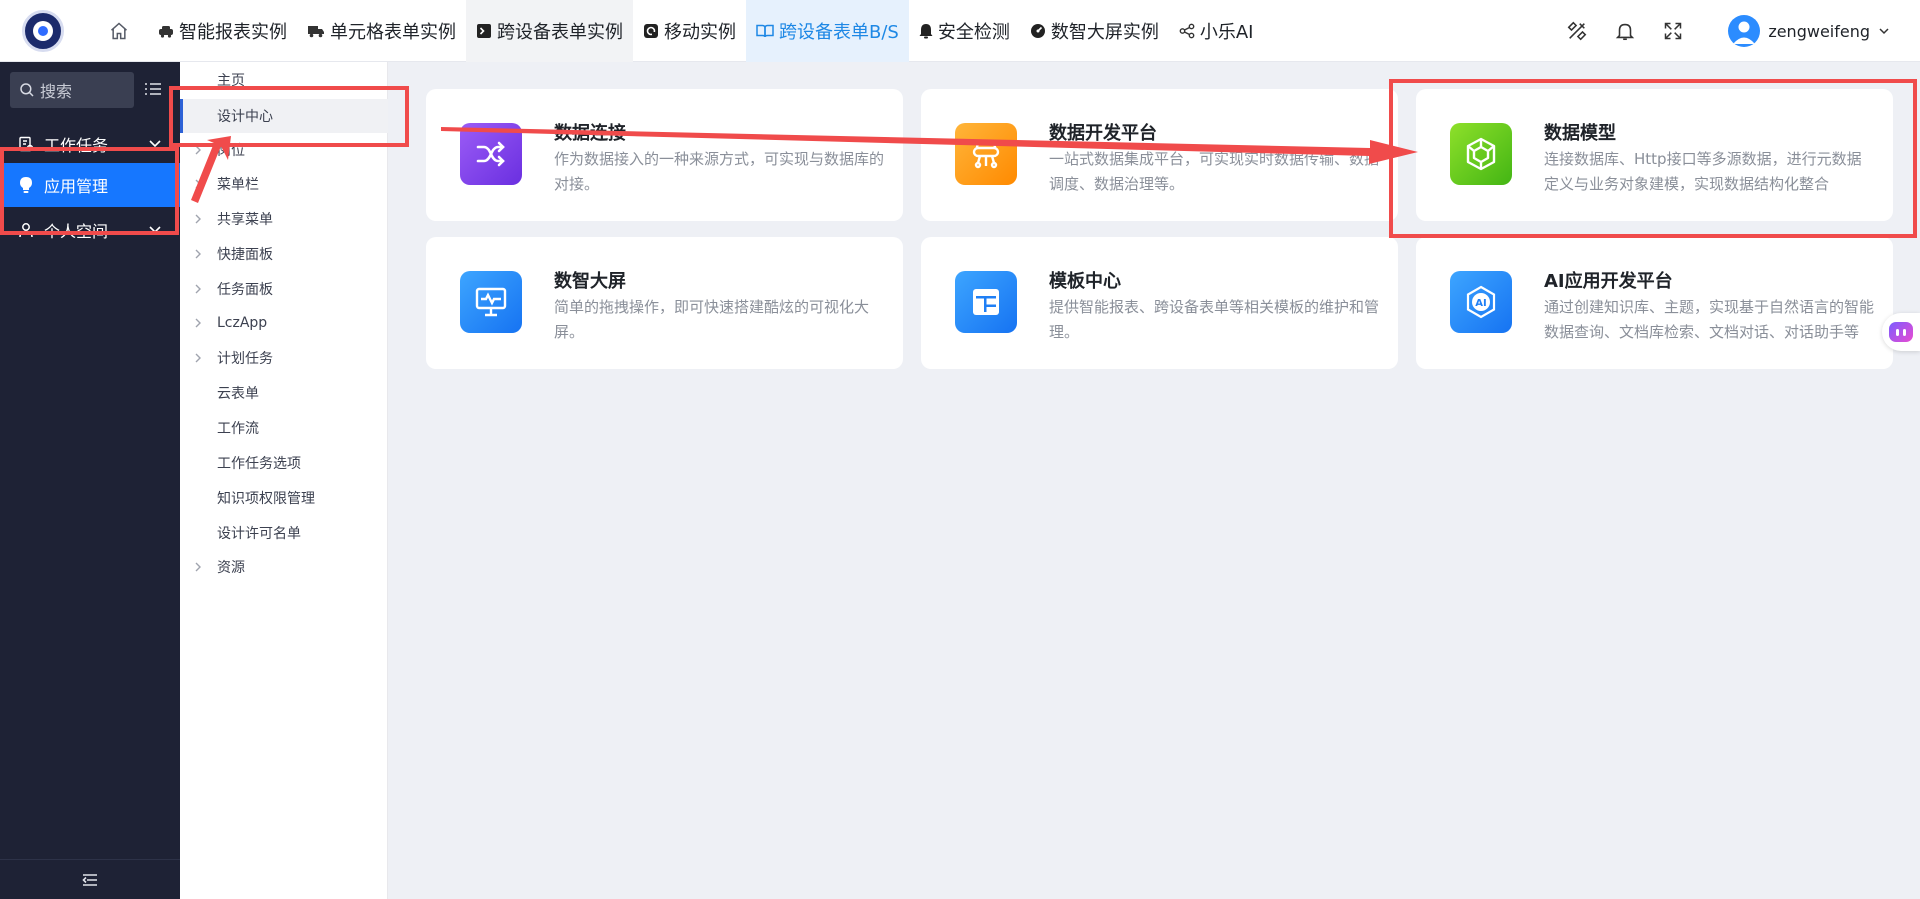 This screenshot has width=1920, height=899. What do you see at coordinates (76, 231) in the screenshot?
I see `sidebar-item-label: 个人空间` at bounding box center [76, 231].